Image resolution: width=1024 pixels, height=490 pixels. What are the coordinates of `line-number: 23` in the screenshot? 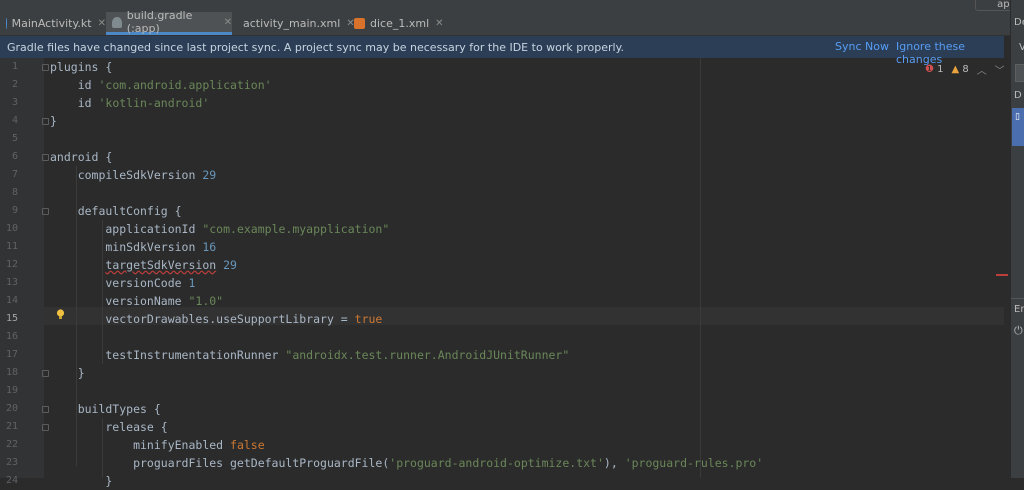 It's located at (11, 462).